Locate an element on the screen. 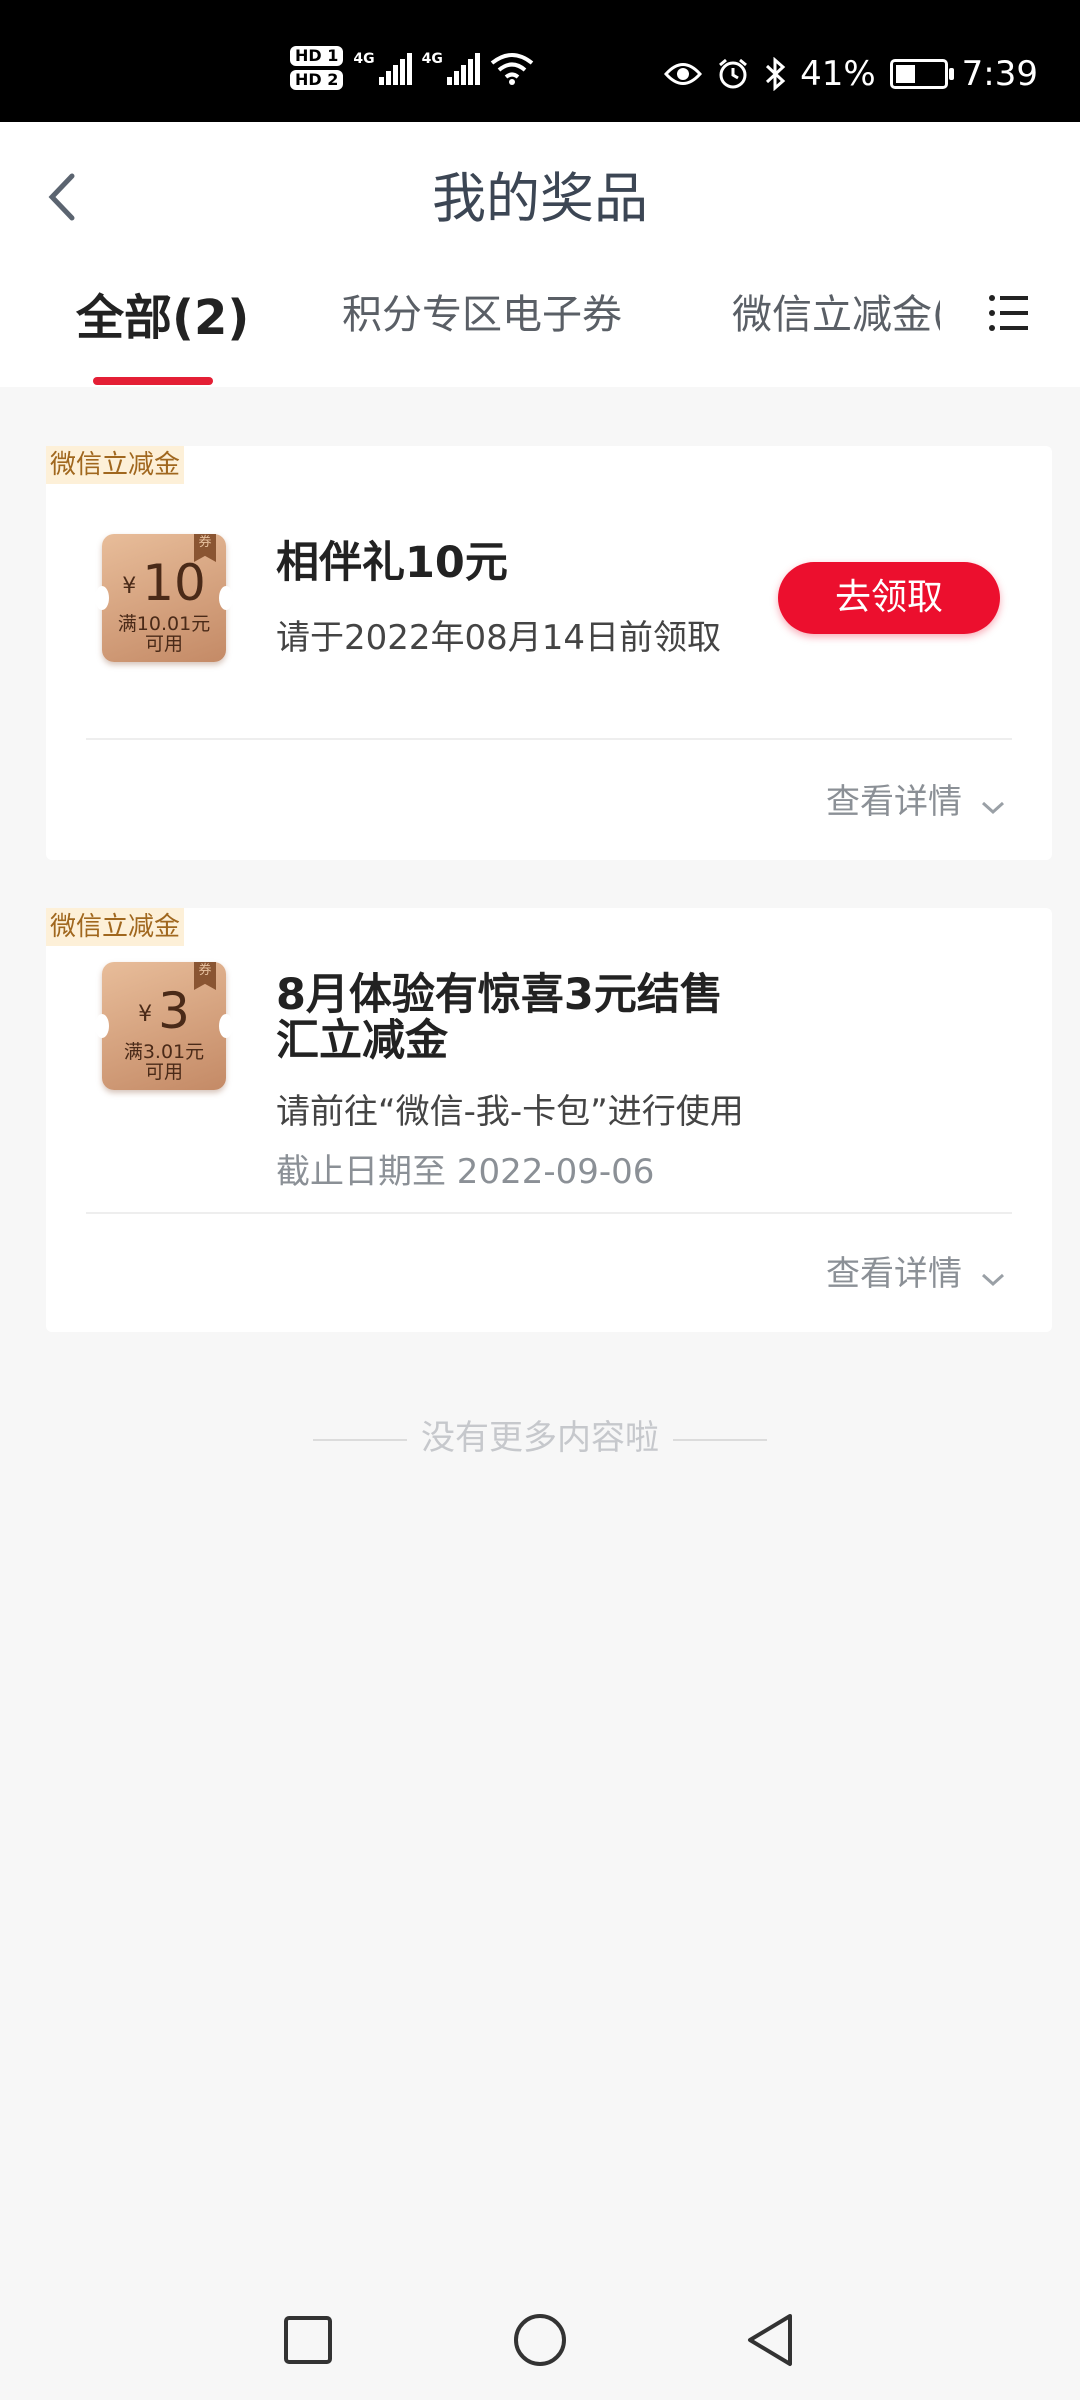  prize-title: 8月体验有惊喜3元结售 汇立减金 is located at coordinates (499, 1018).